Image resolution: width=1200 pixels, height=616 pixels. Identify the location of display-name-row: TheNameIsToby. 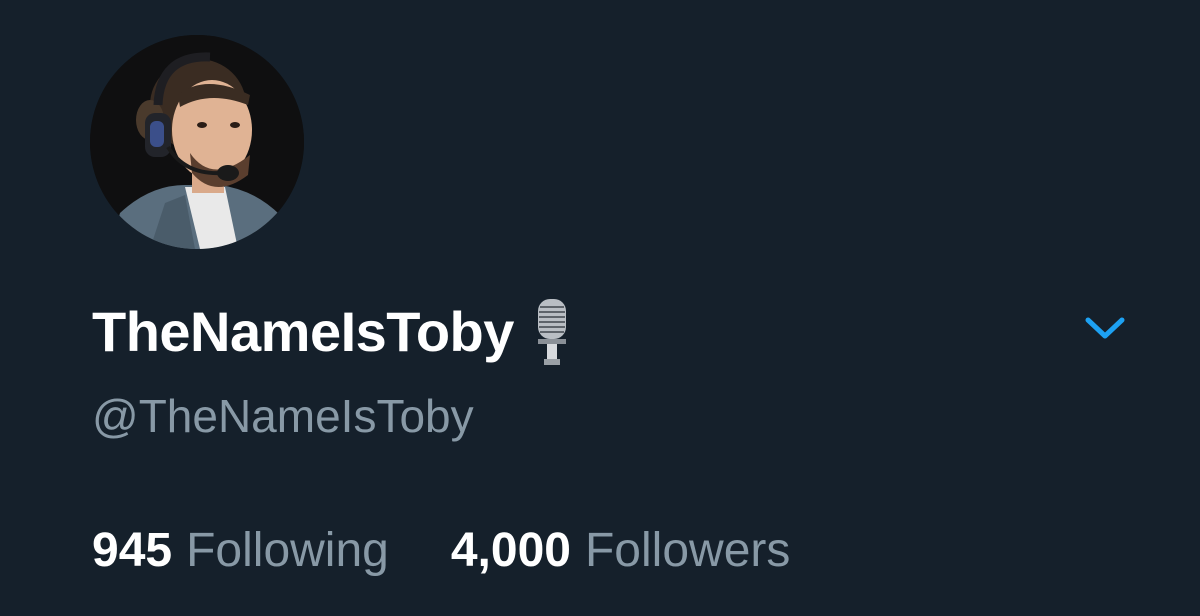
(332, 332).